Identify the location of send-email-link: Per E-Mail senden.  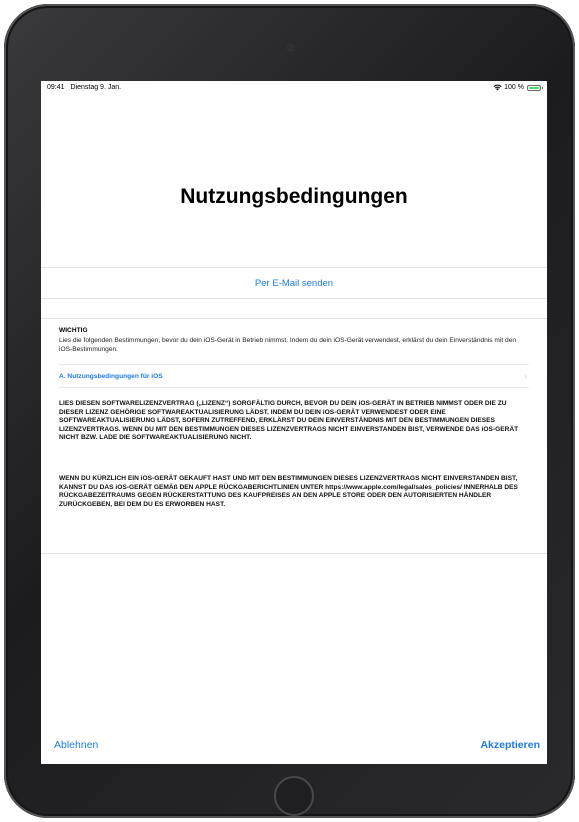
(294, 283).